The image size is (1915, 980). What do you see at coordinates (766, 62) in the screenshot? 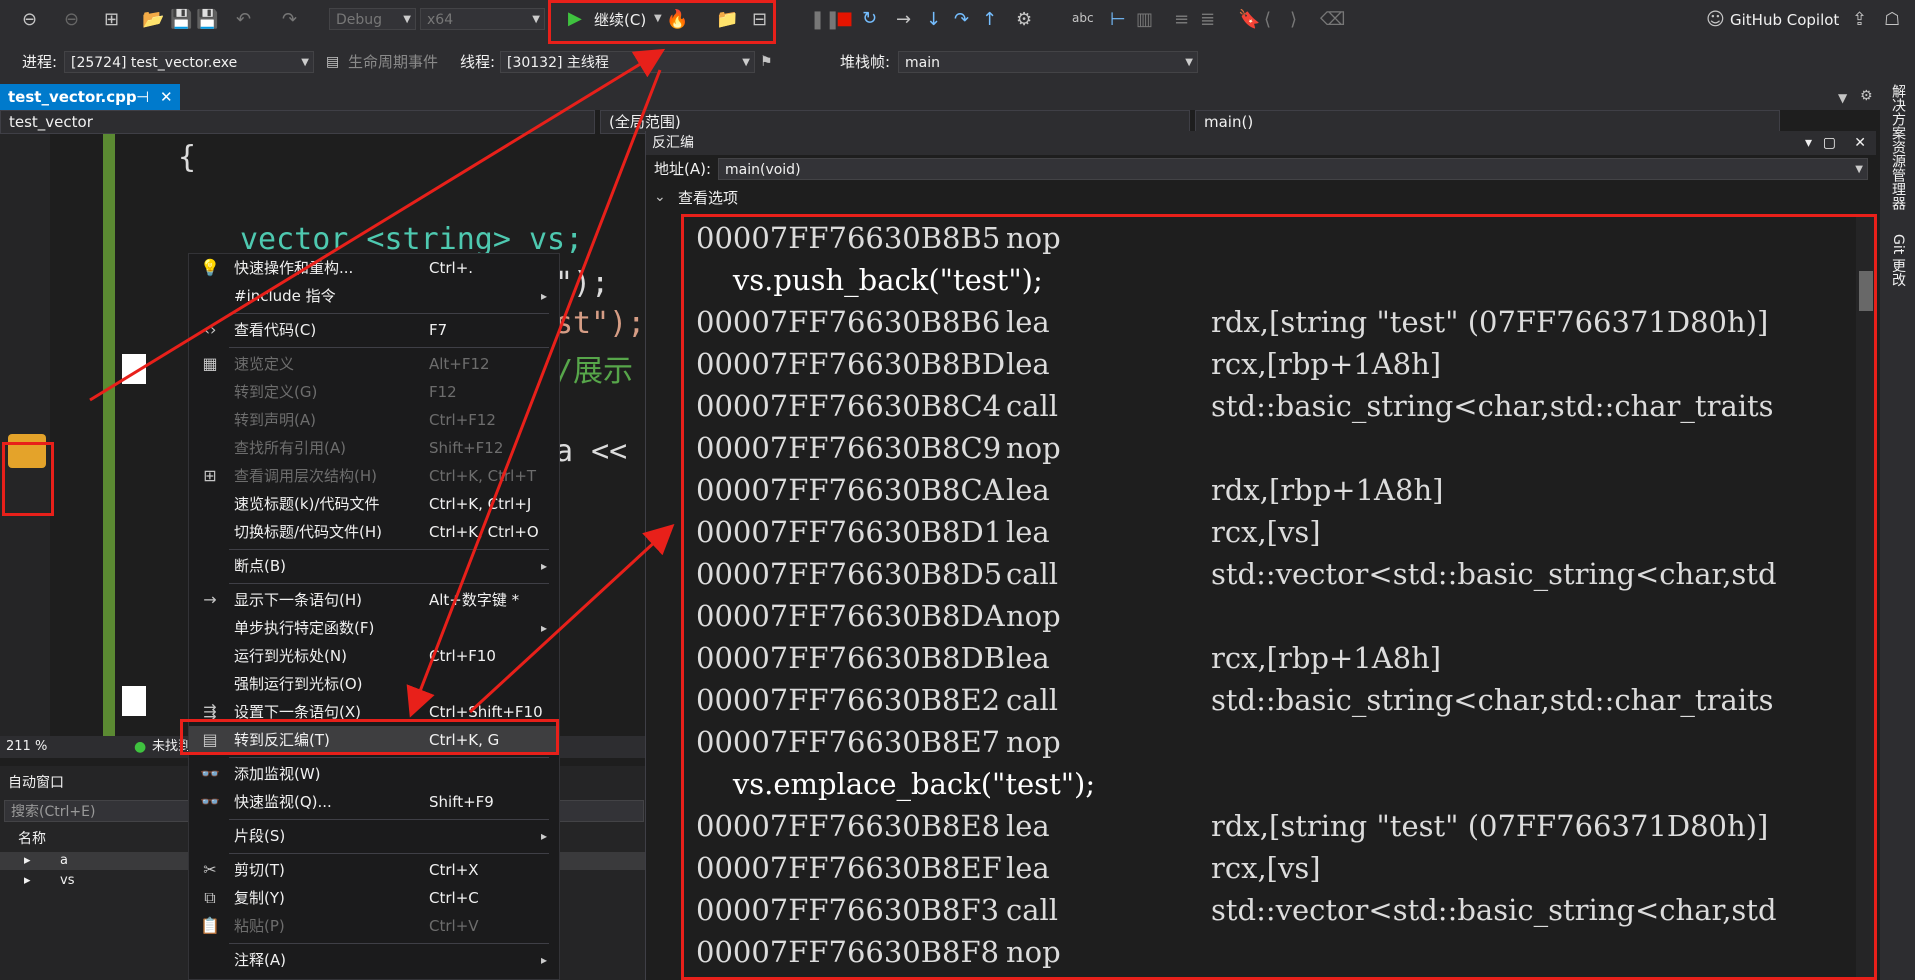
I see `thread-flag-icon: ⚑` at bounding box center [766, 62].